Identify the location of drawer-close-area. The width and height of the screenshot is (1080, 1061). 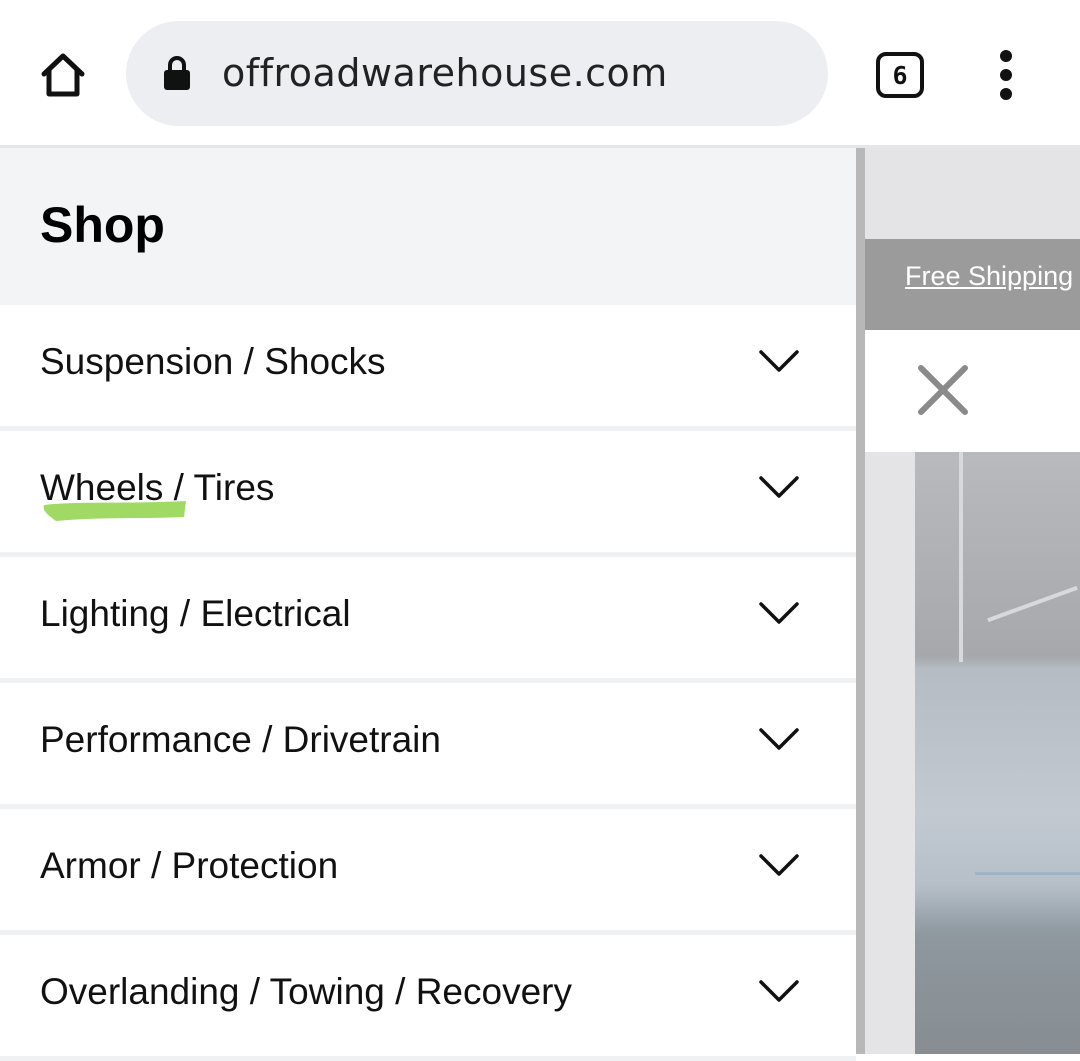
(972, 391).